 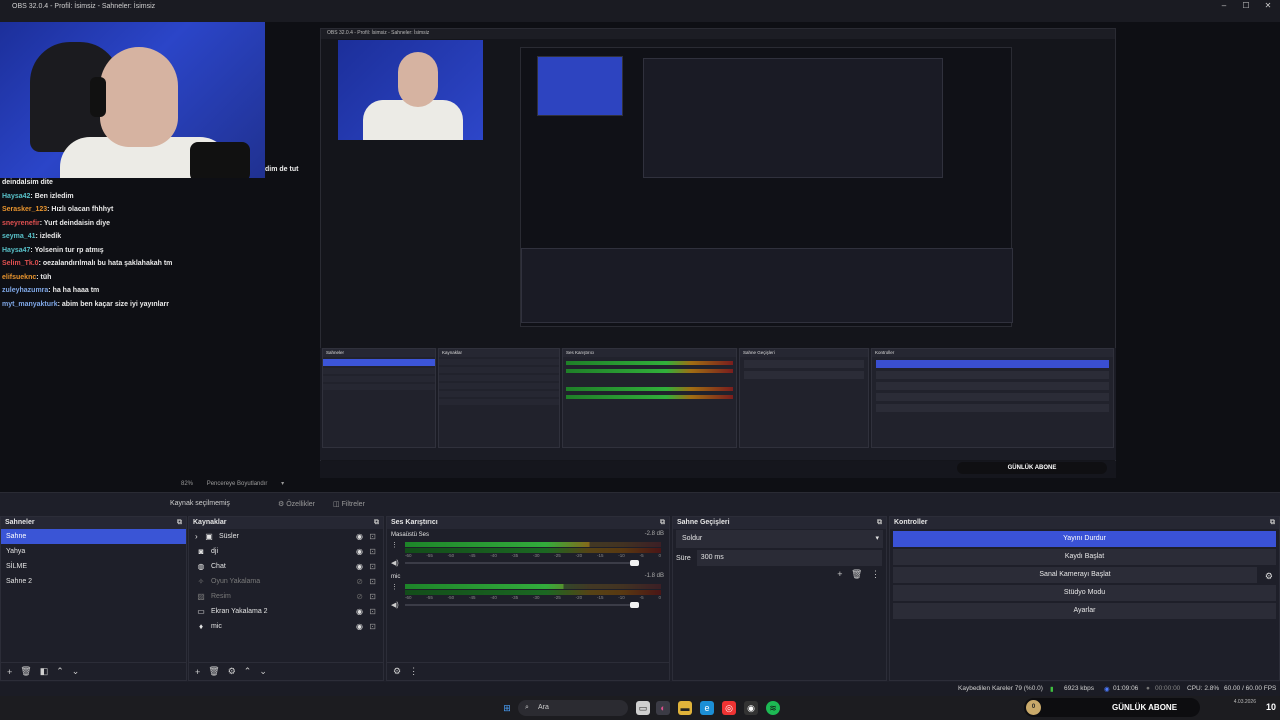 I want to click on properties-button: ⚙ Özellikler, so click(x=296, y=504).